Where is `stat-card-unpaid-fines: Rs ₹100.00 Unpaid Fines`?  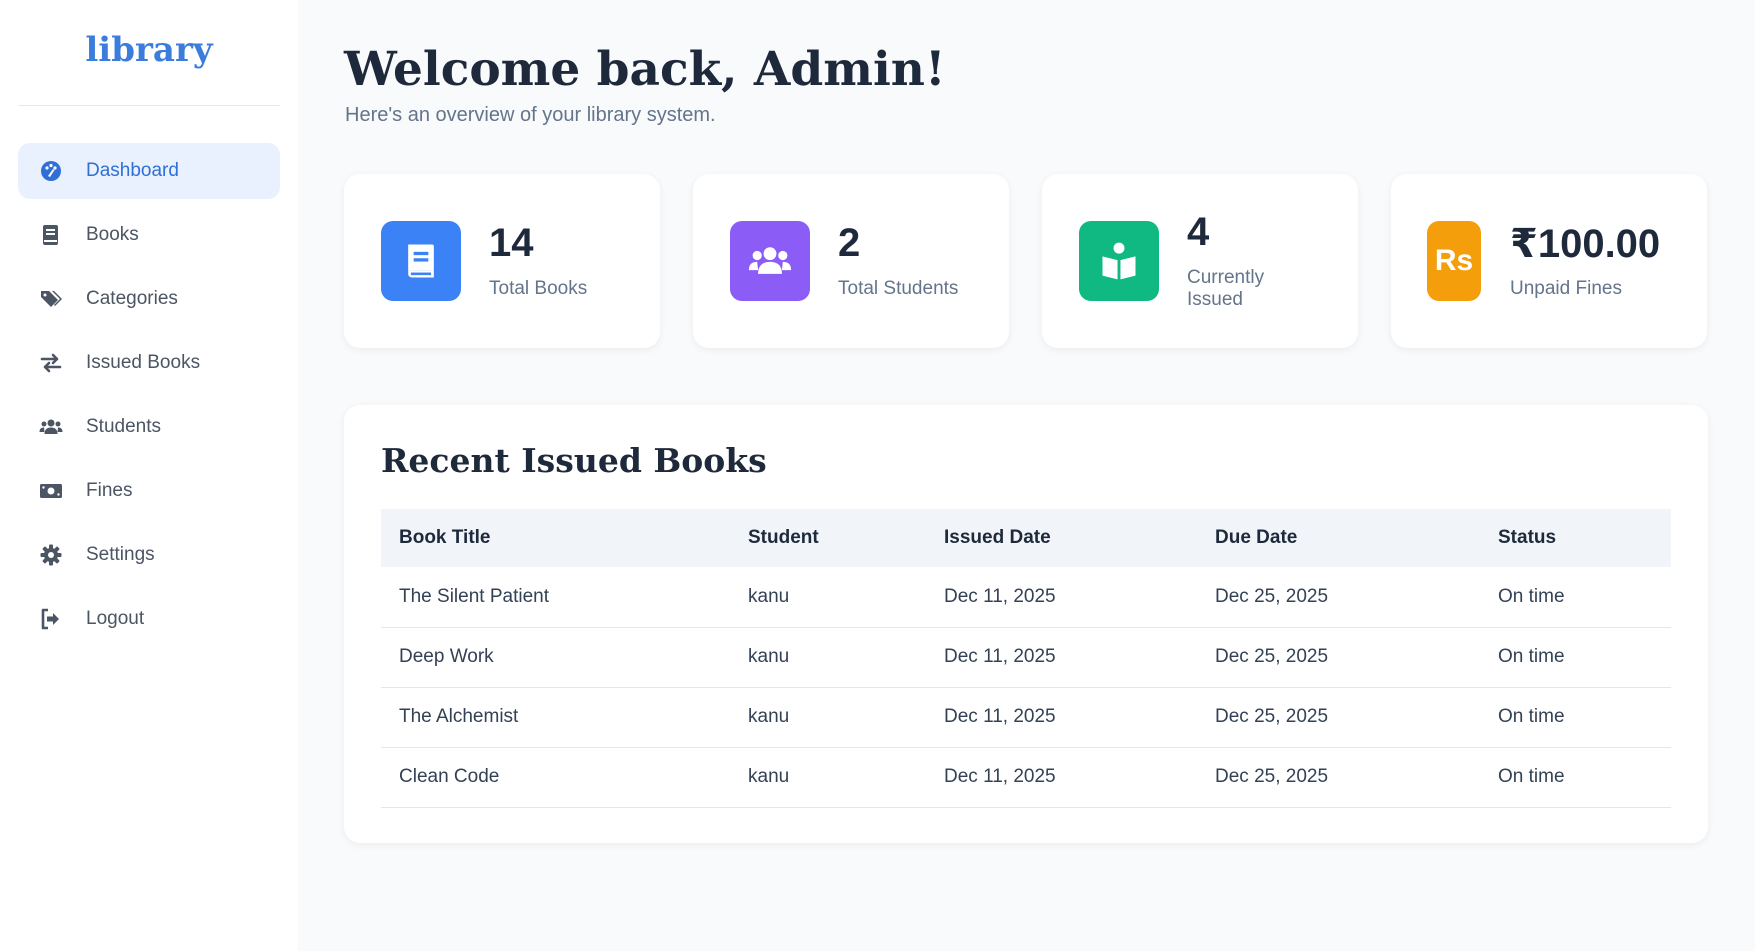
stat-card-unpaid-fines: Rs ₹100.00 Unpaid Fines is located at coordinates (1549, 261).